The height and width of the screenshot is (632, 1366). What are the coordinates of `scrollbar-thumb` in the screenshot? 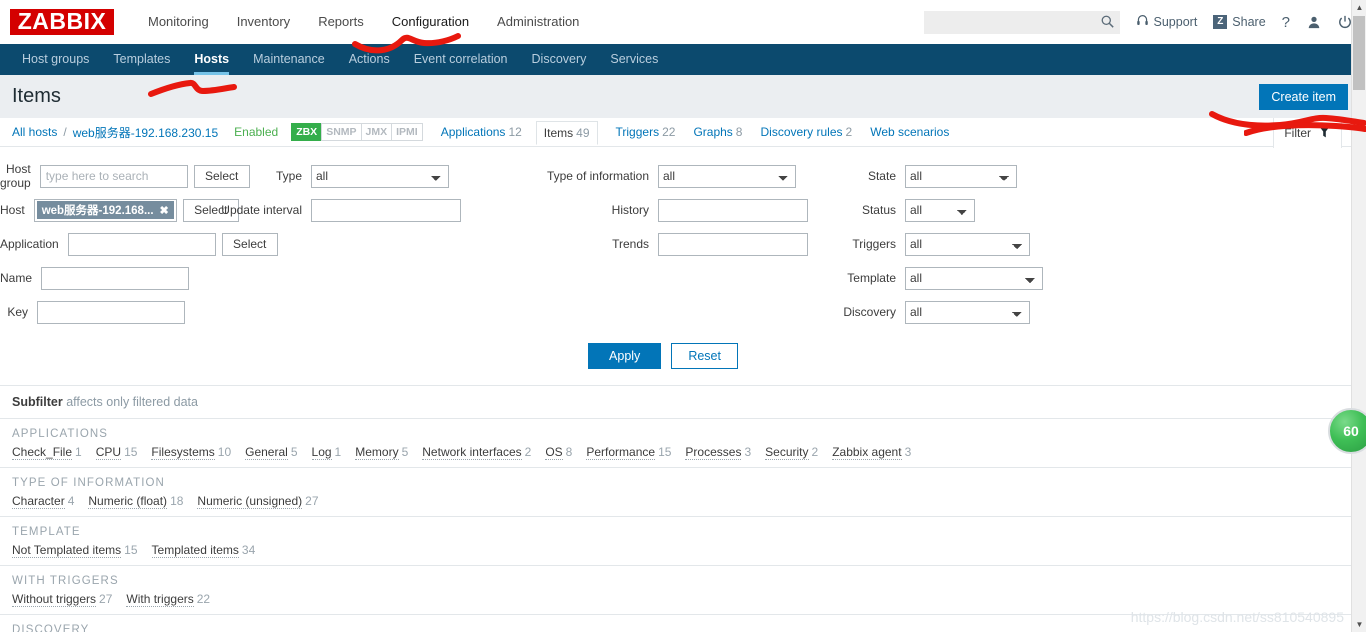 It's located at (1359, 53).